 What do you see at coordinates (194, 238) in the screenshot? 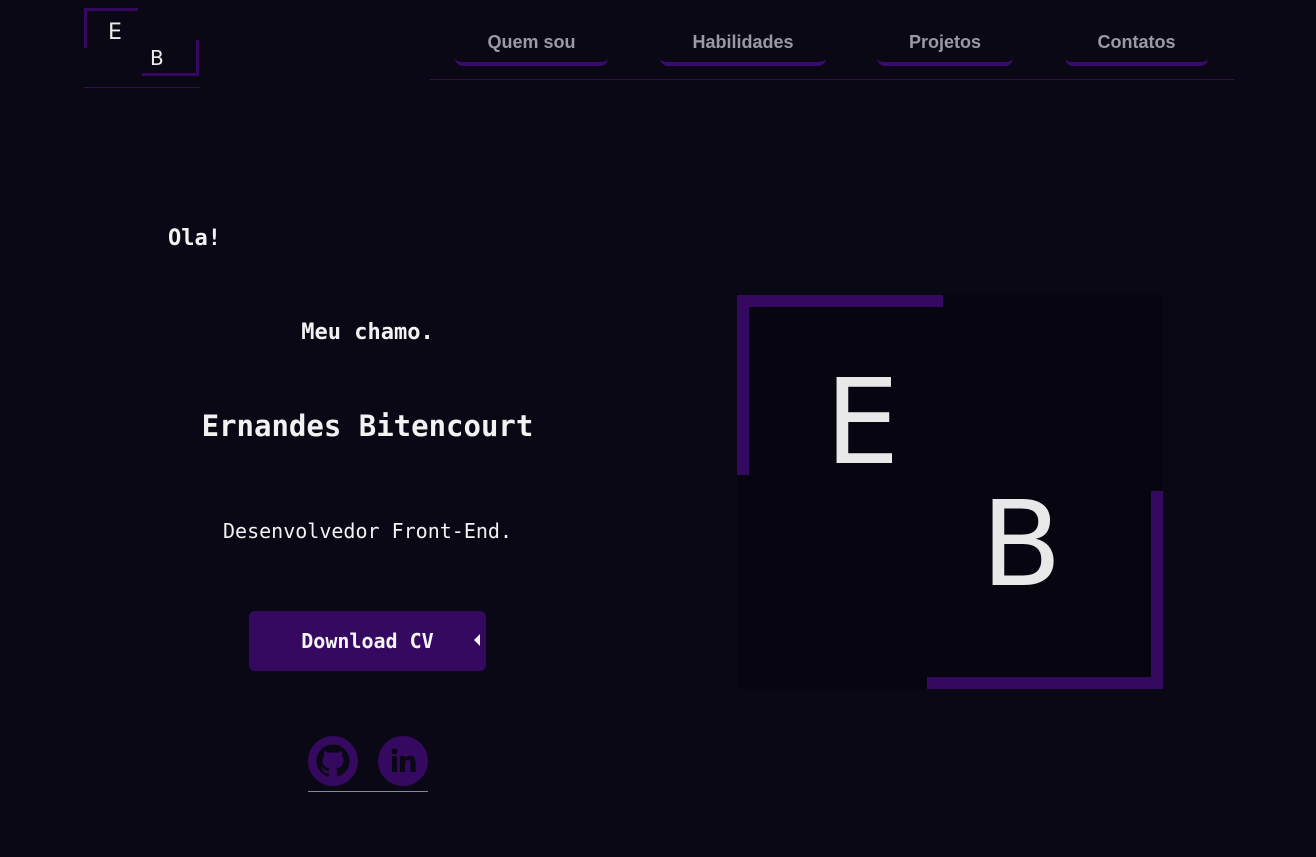
I see `greeting: Ola!` at bounding box center [194, 238].